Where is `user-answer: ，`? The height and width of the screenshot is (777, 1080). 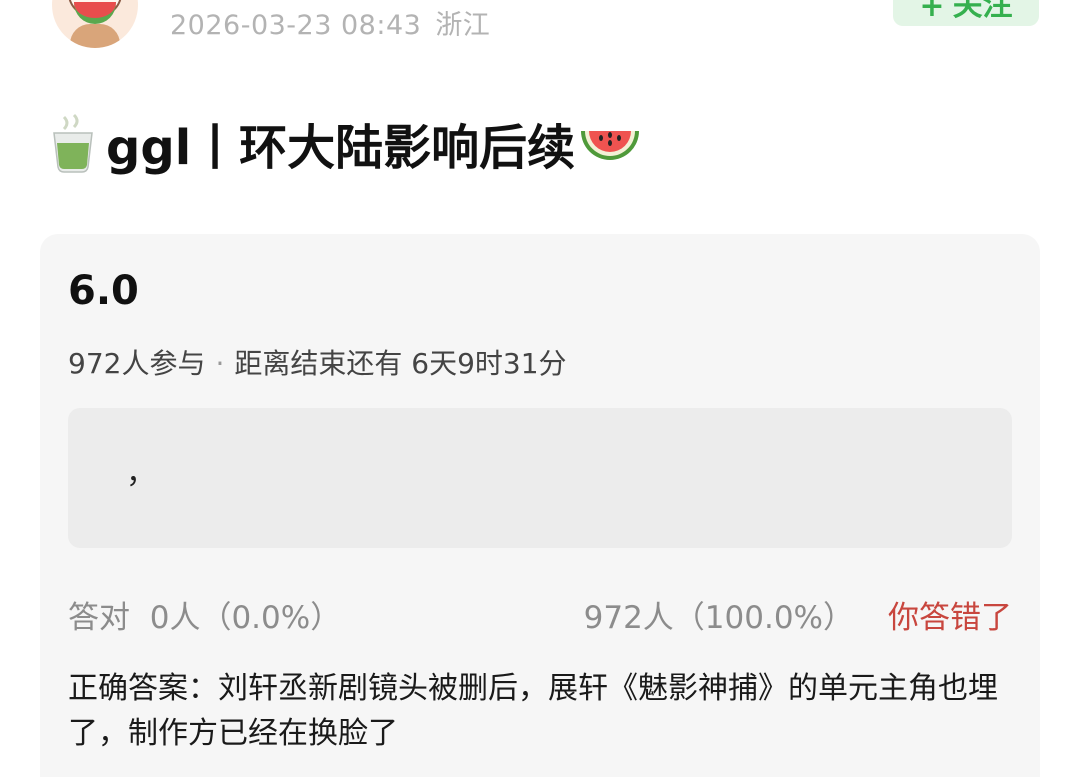 user-answer: ， is located at coordinates (141, 473).